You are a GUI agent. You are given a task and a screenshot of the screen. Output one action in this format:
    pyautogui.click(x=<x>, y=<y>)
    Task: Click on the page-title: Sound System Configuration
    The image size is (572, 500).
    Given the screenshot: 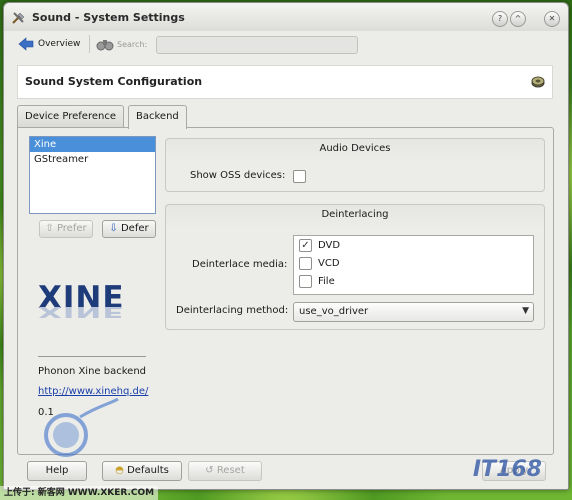 What is the action you would take?
    pyautogui.click(x=114, y=81)
    